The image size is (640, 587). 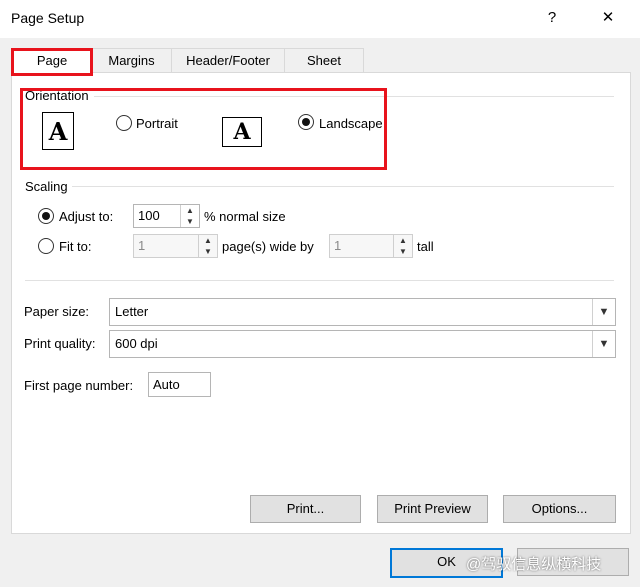 What do you see at coordinates (608, 18) in the screenshot?
I see `close-button: ✕` at bounding box center [608, 18].